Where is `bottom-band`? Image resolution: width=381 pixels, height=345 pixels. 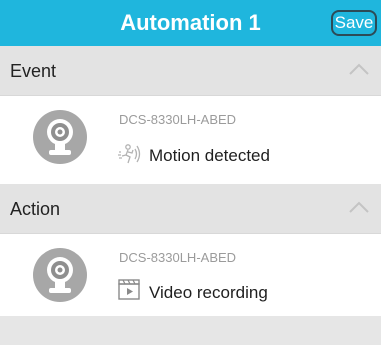
bottom-band is located at coordinates (190, 330).